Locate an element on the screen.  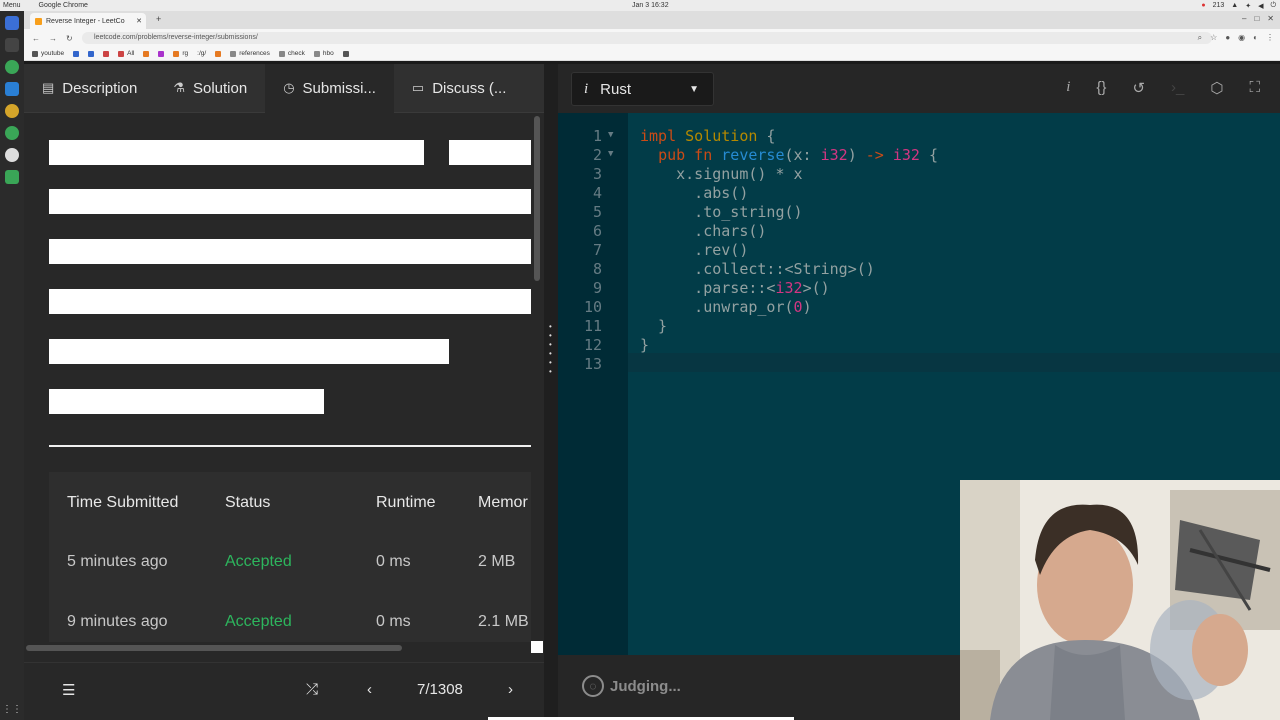
webcam-person-image is located at coordinates (1120, 600).